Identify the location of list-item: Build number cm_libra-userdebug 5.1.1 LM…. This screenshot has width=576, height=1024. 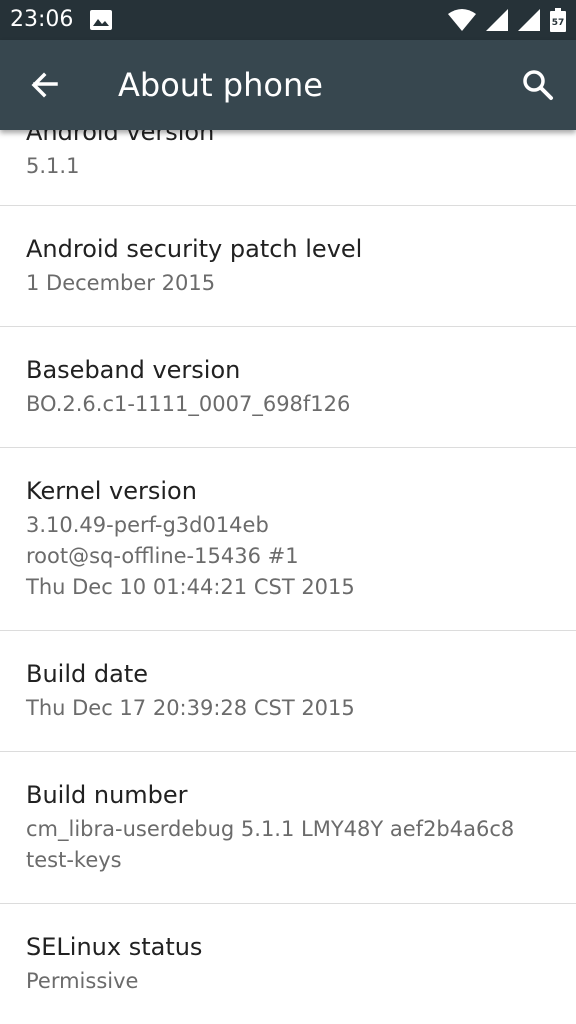
(288, 828).